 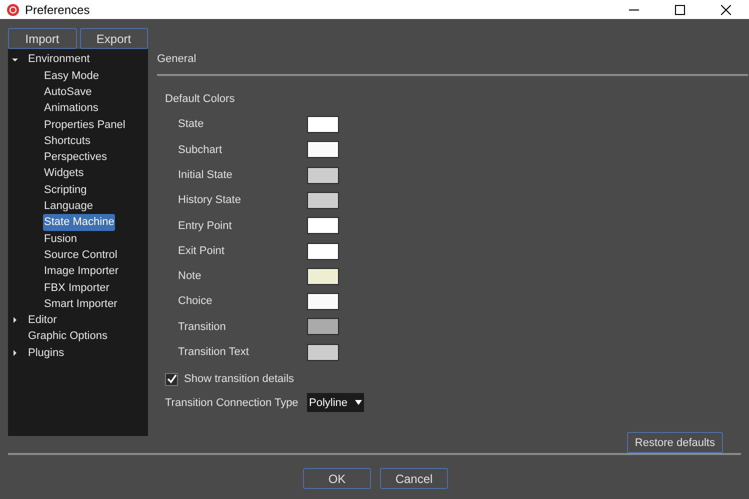 What do you see at coordinates (171, 379) in the screenshot?
I see `checkbox` at bounding box center [171, 379].